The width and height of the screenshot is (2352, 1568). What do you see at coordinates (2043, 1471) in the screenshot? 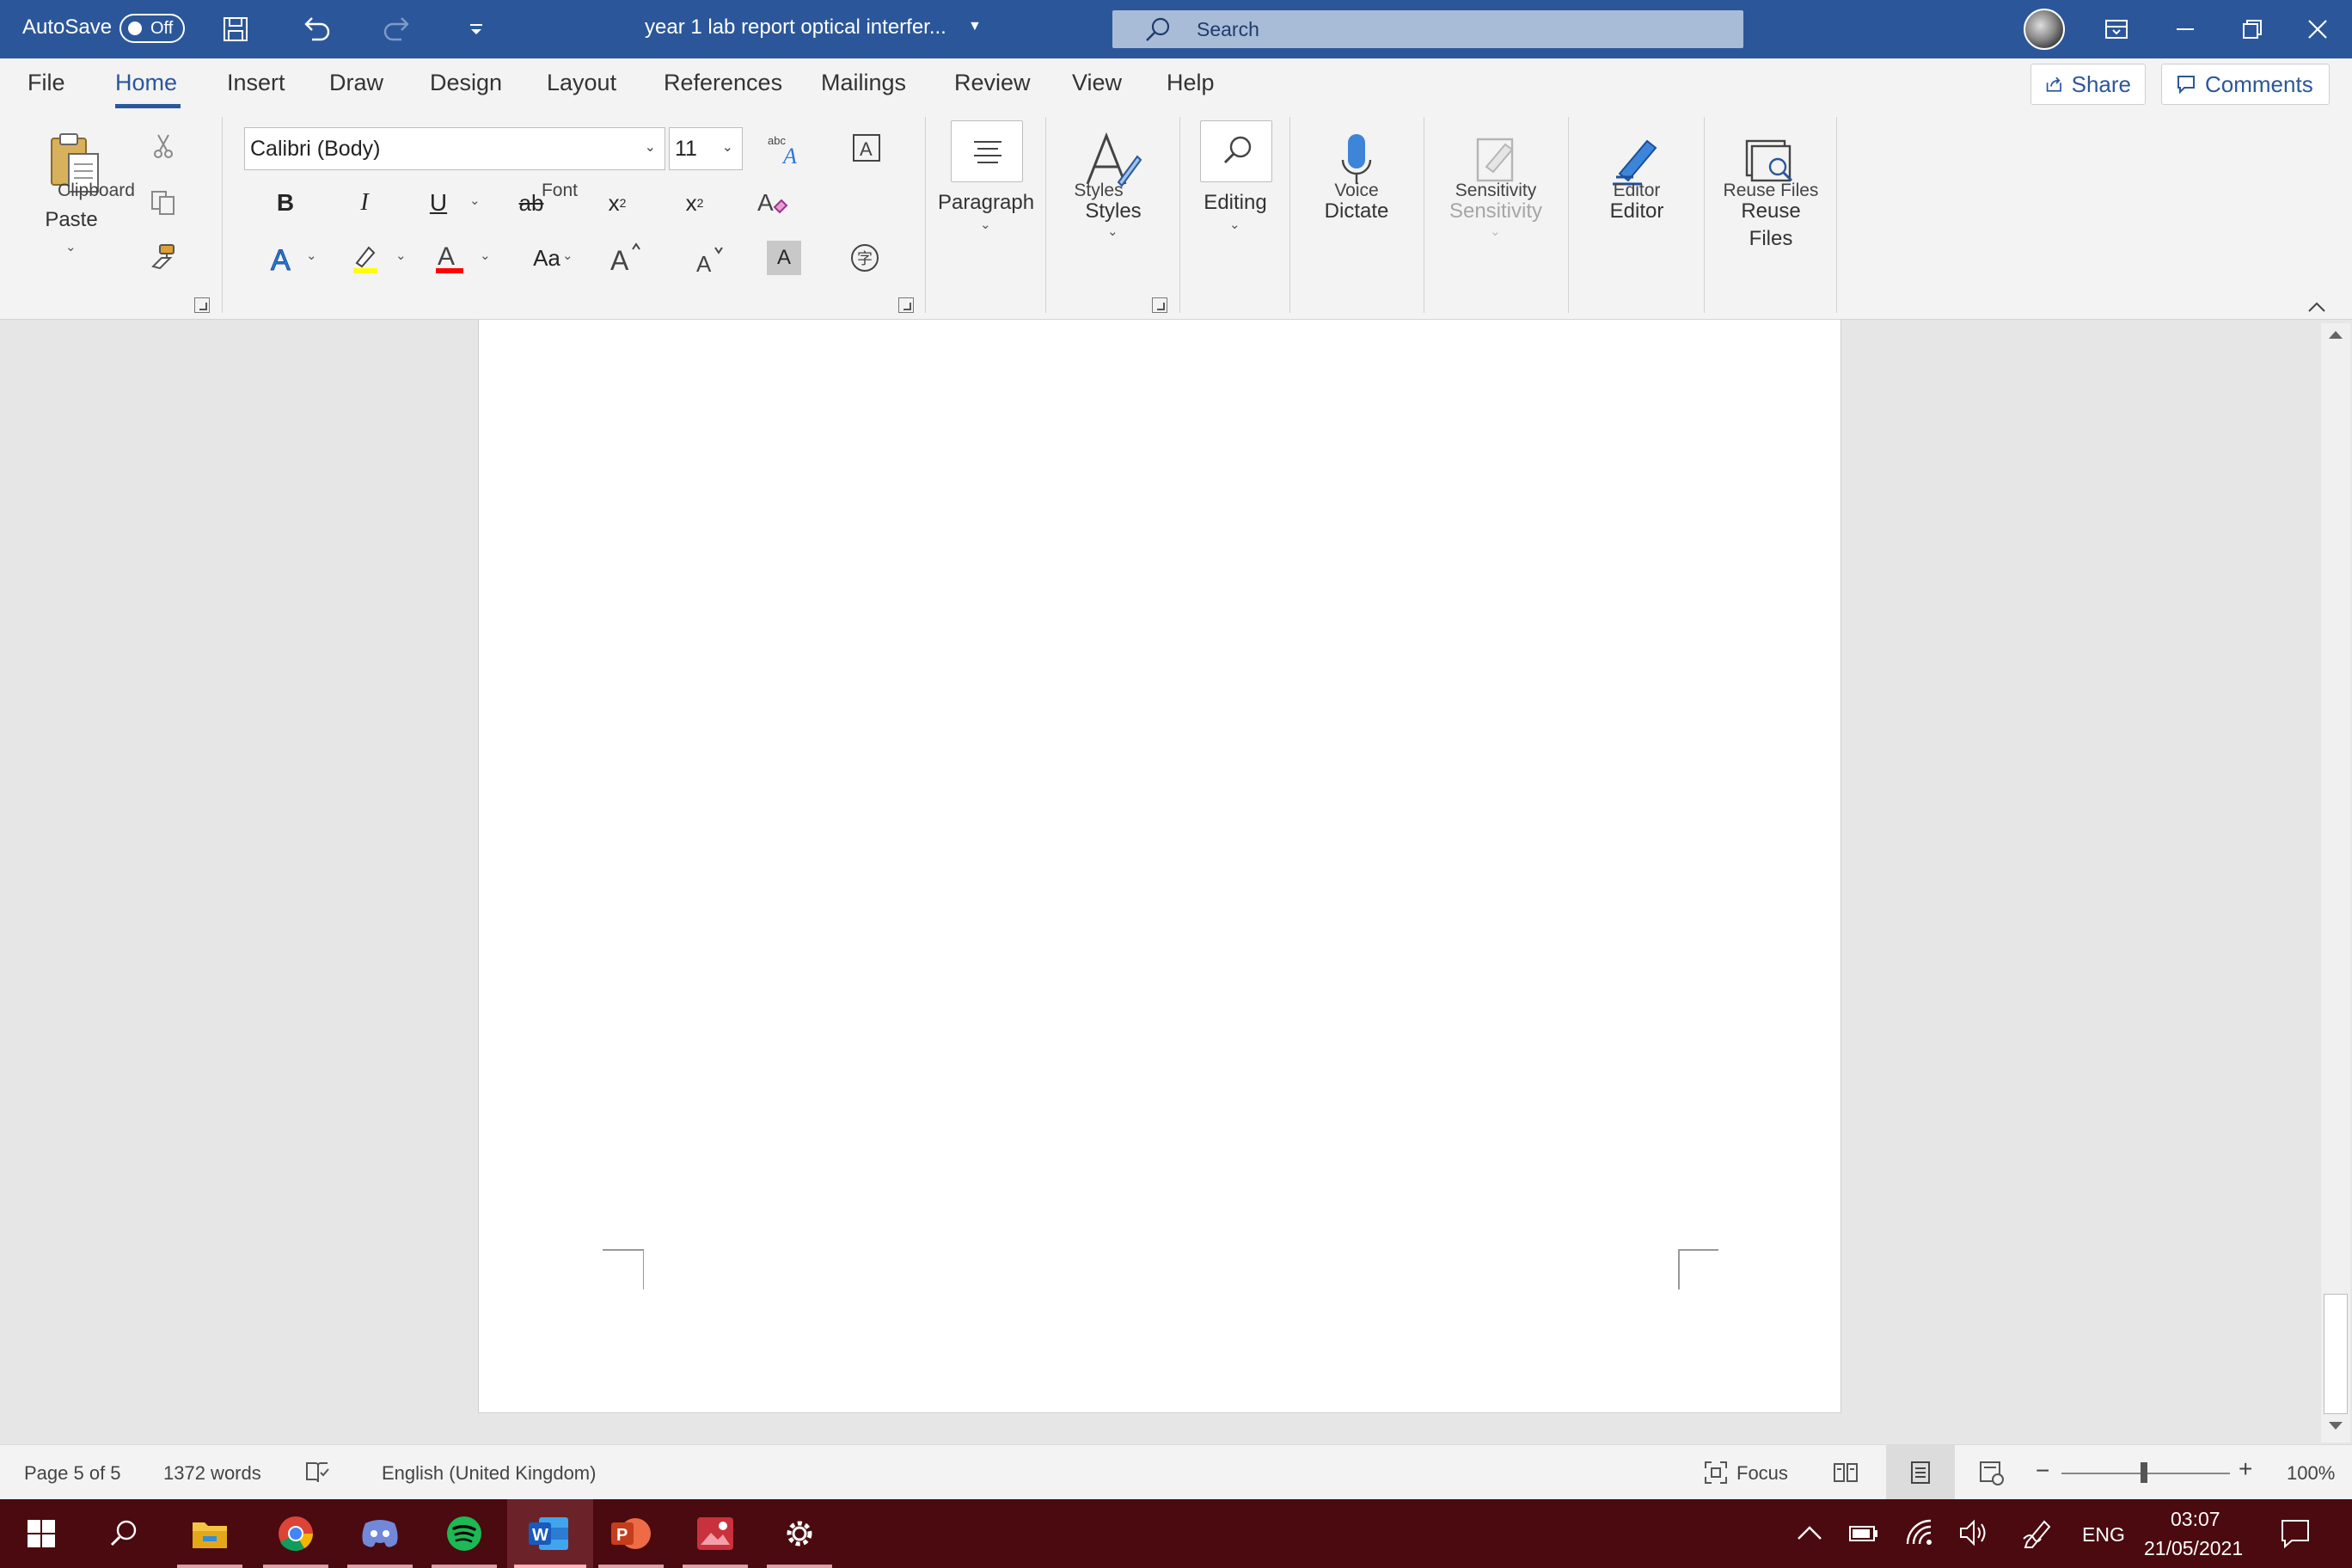
I see `zoom-out-icon: −` at bounding box center [2043, 1471].